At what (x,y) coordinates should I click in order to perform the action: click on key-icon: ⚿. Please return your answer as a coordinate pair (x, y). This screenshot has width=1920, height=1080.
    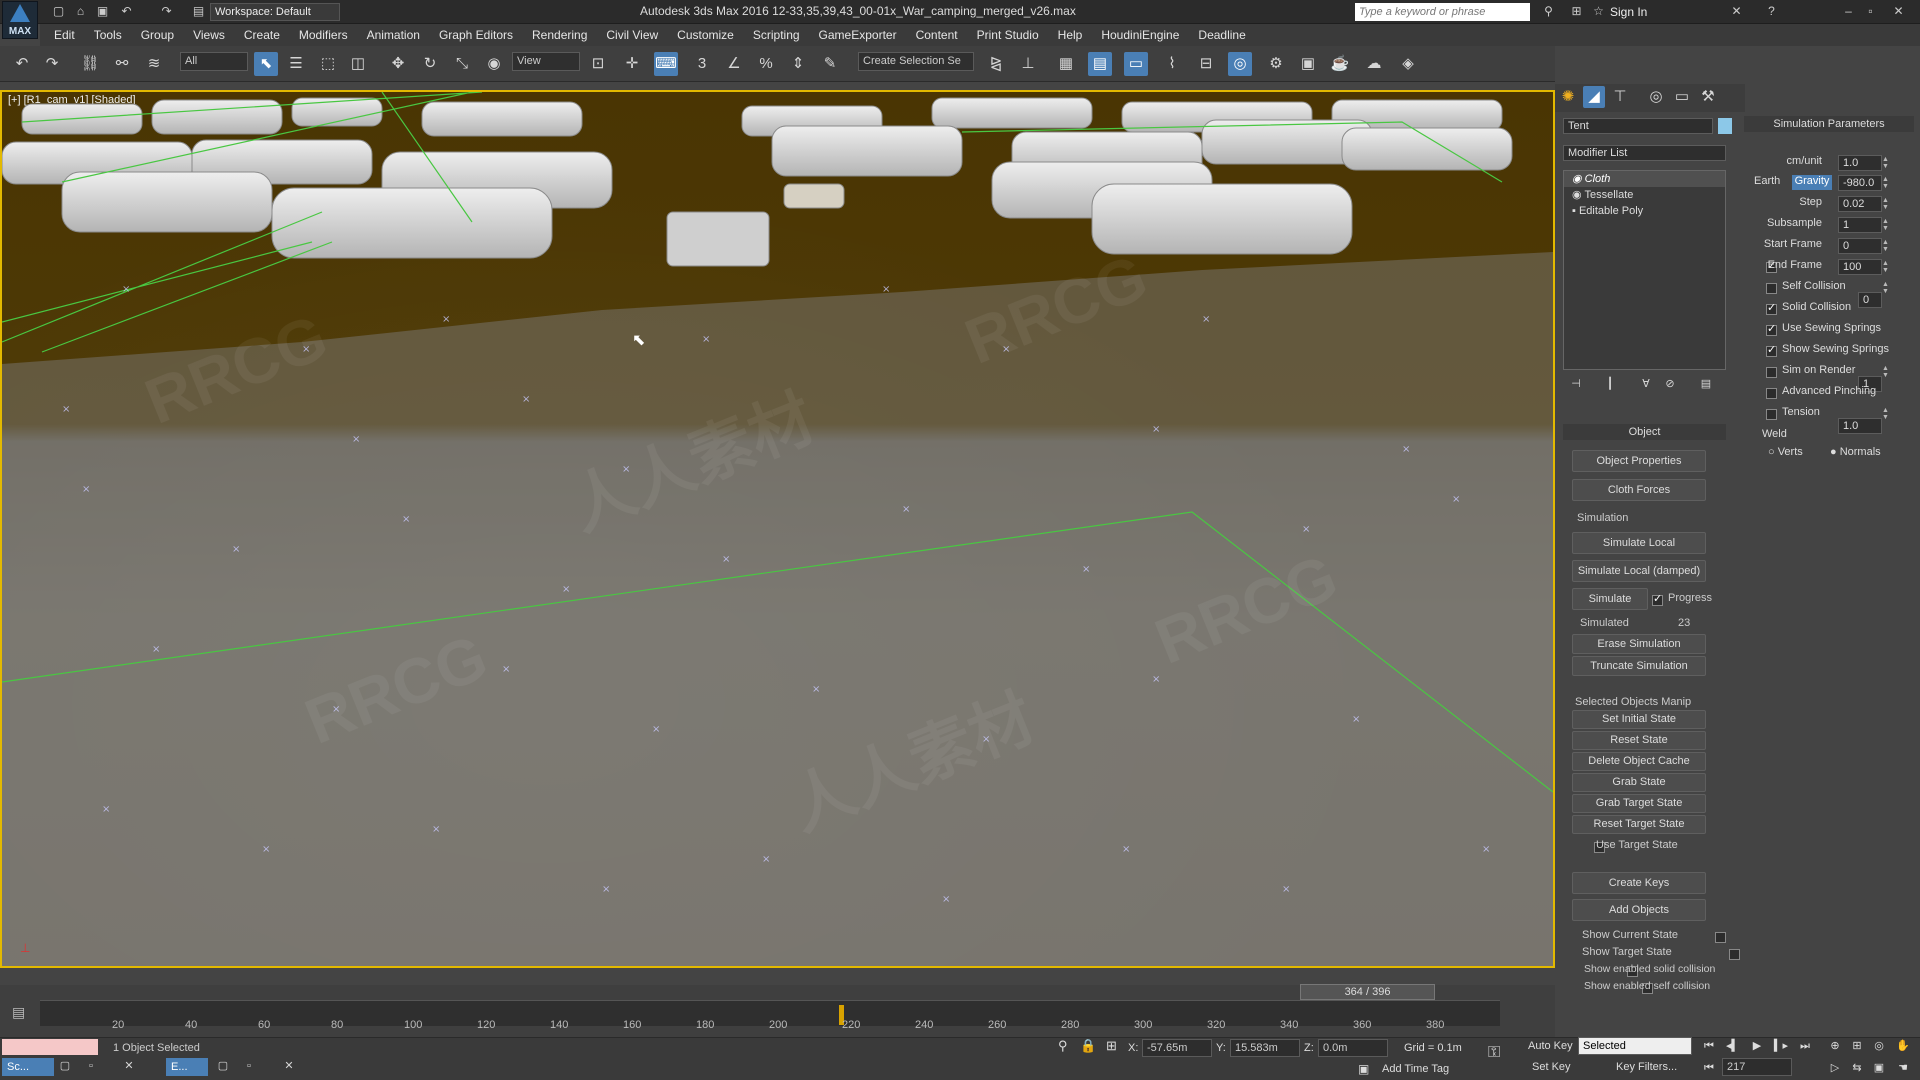
    Looking at the image, I should click on (1494, 1053).